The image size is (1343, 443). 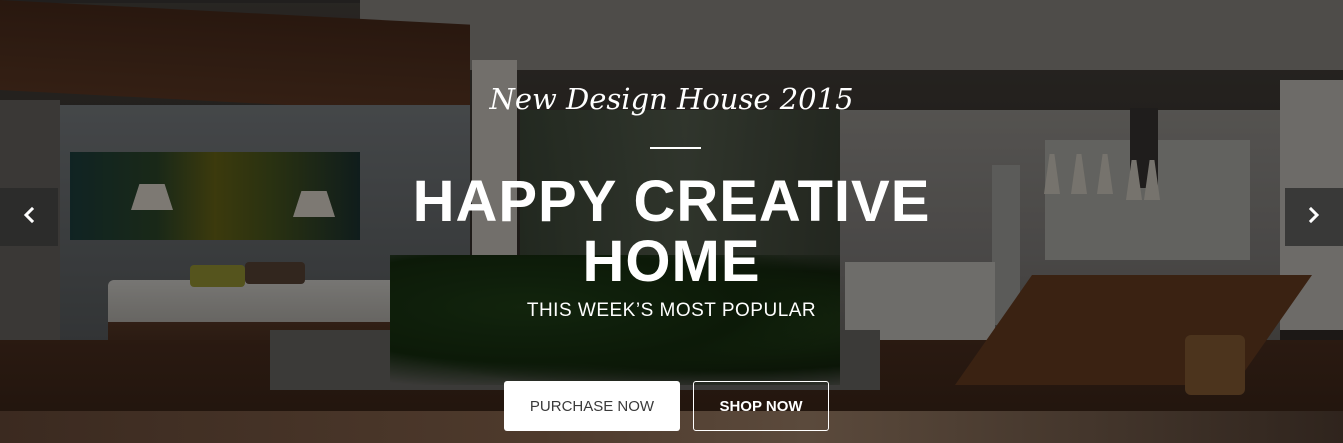 I want to click on caption-divider, so click(x=675, y=148).